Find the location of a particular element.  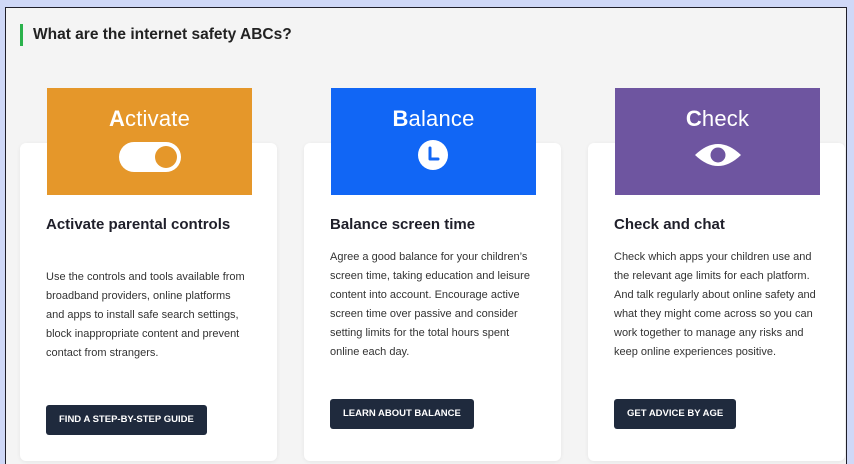

activate-tile-letter: A is located at coordinates (117, 118).